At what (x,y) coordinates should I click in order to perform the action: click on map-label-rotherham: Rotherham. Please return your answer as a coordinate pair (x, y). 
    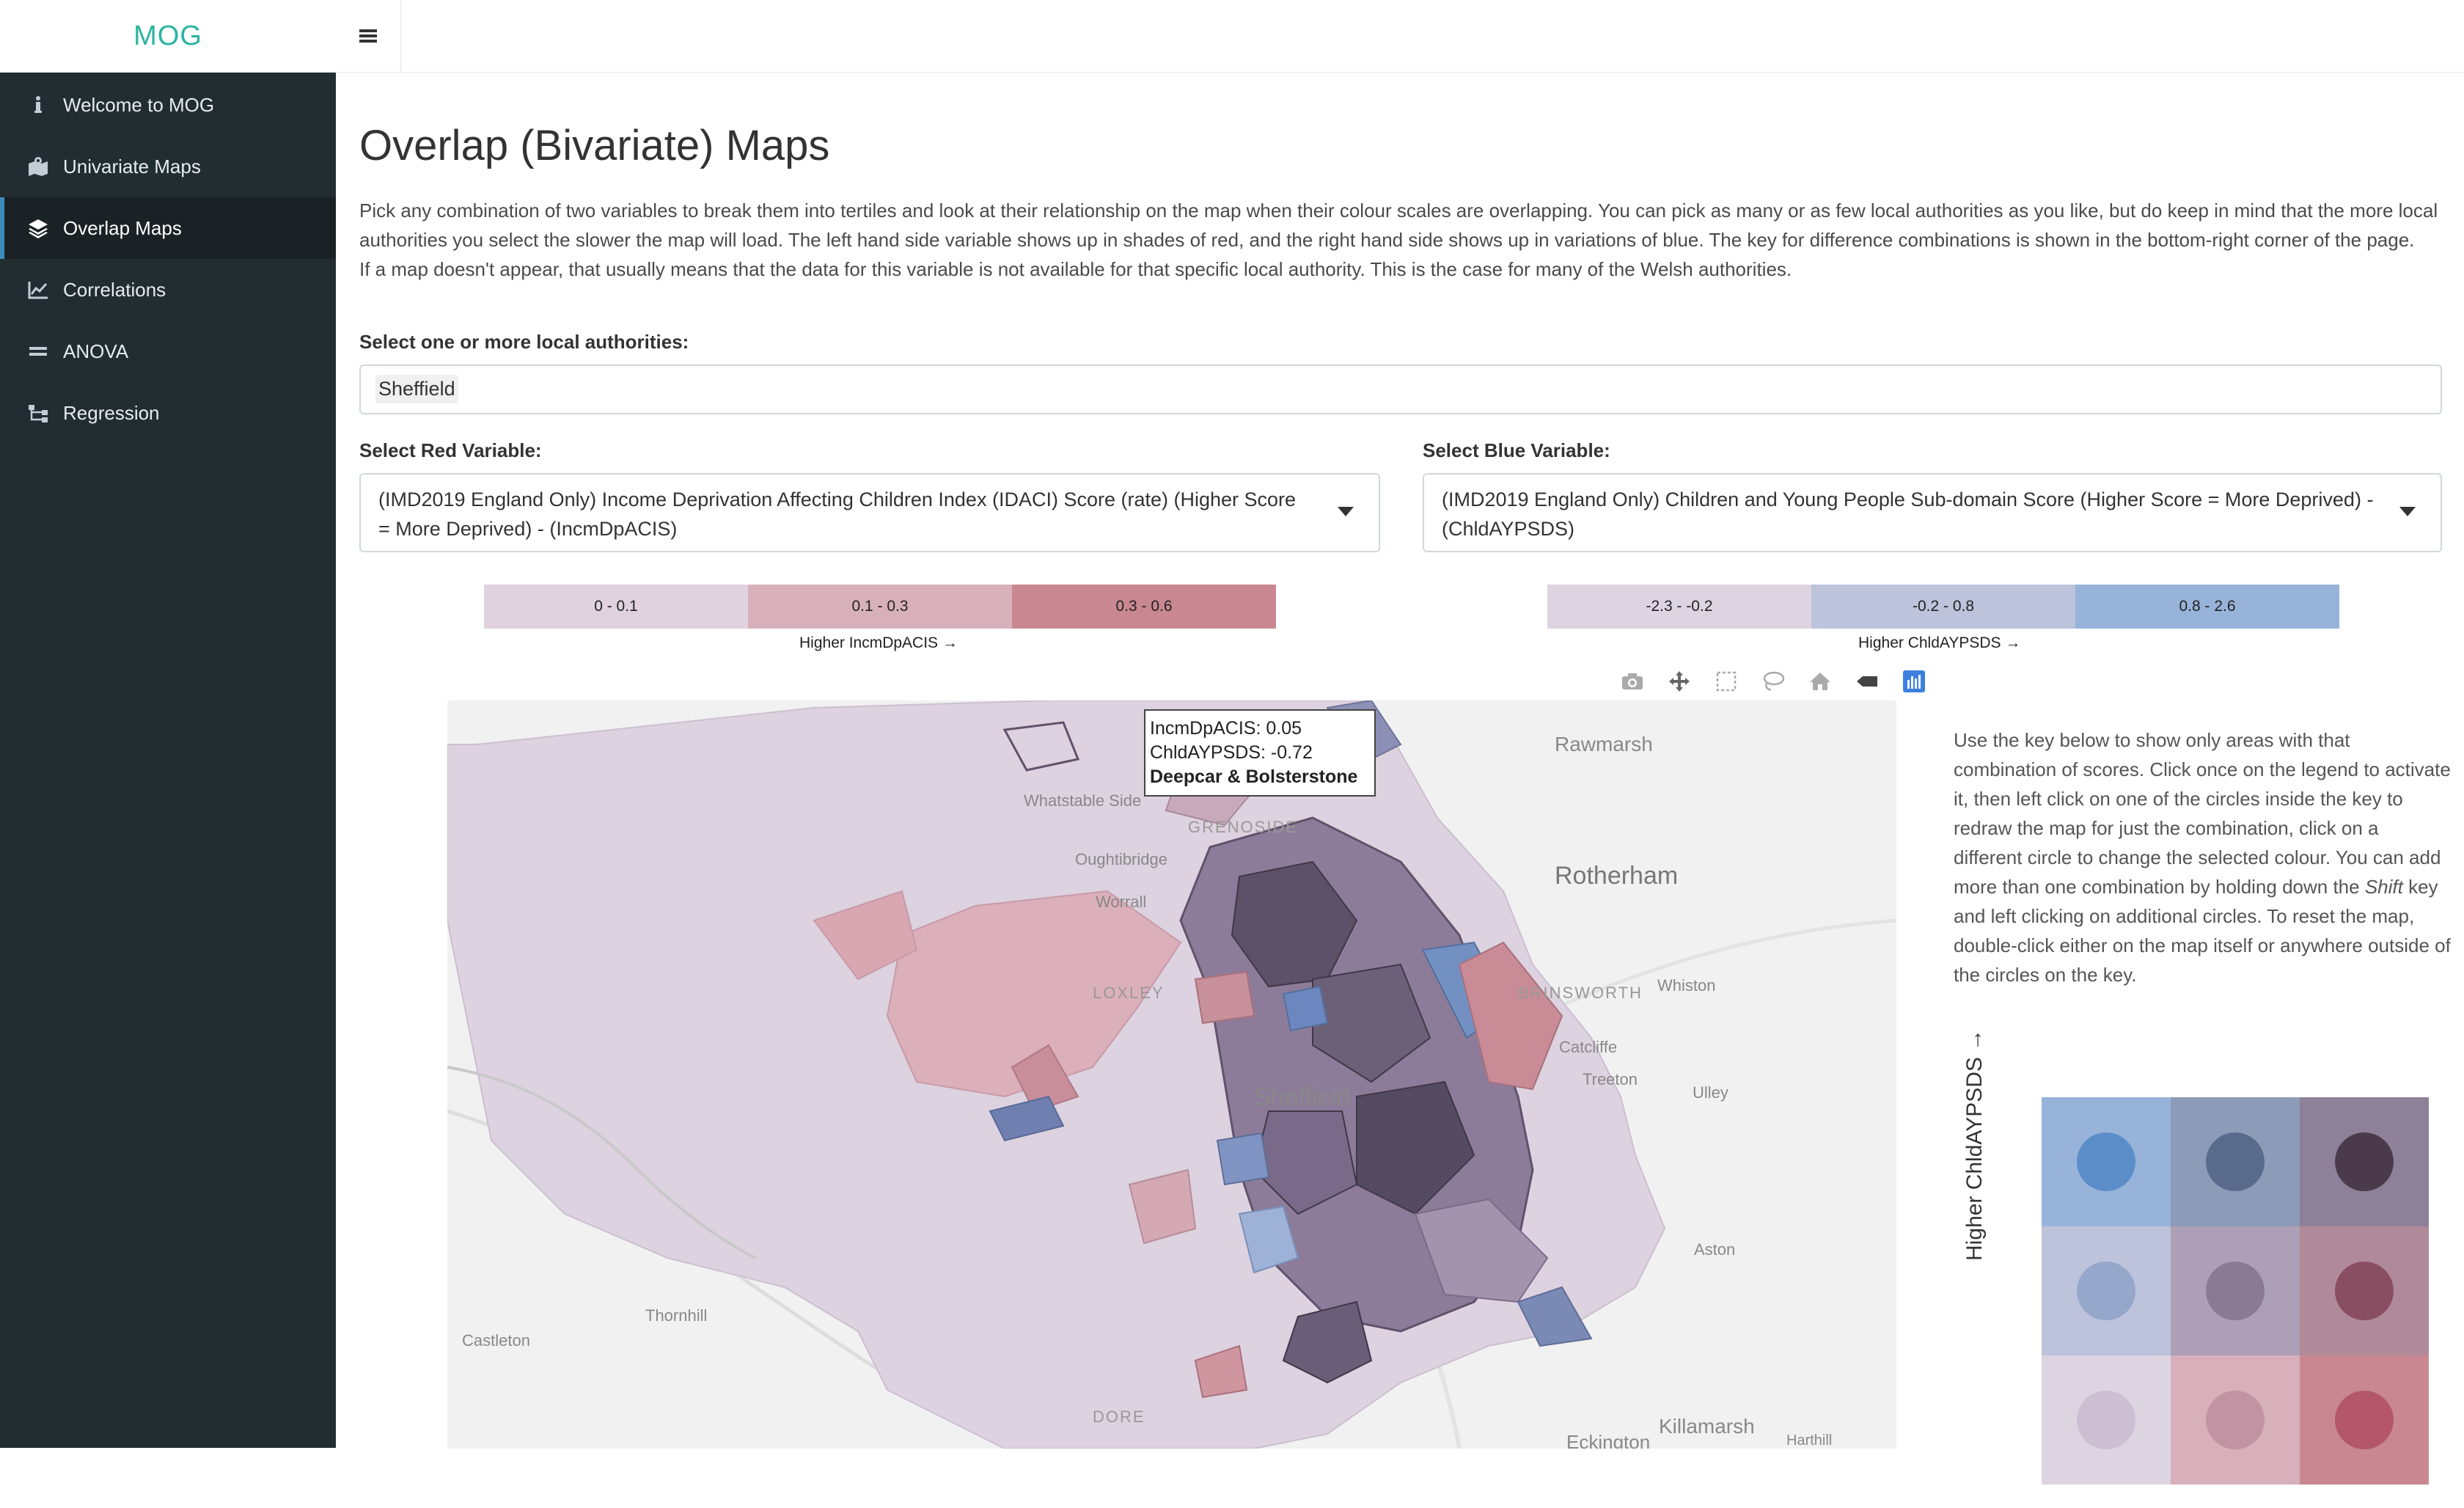
    Looking at the image, I should click on (1617, 876).